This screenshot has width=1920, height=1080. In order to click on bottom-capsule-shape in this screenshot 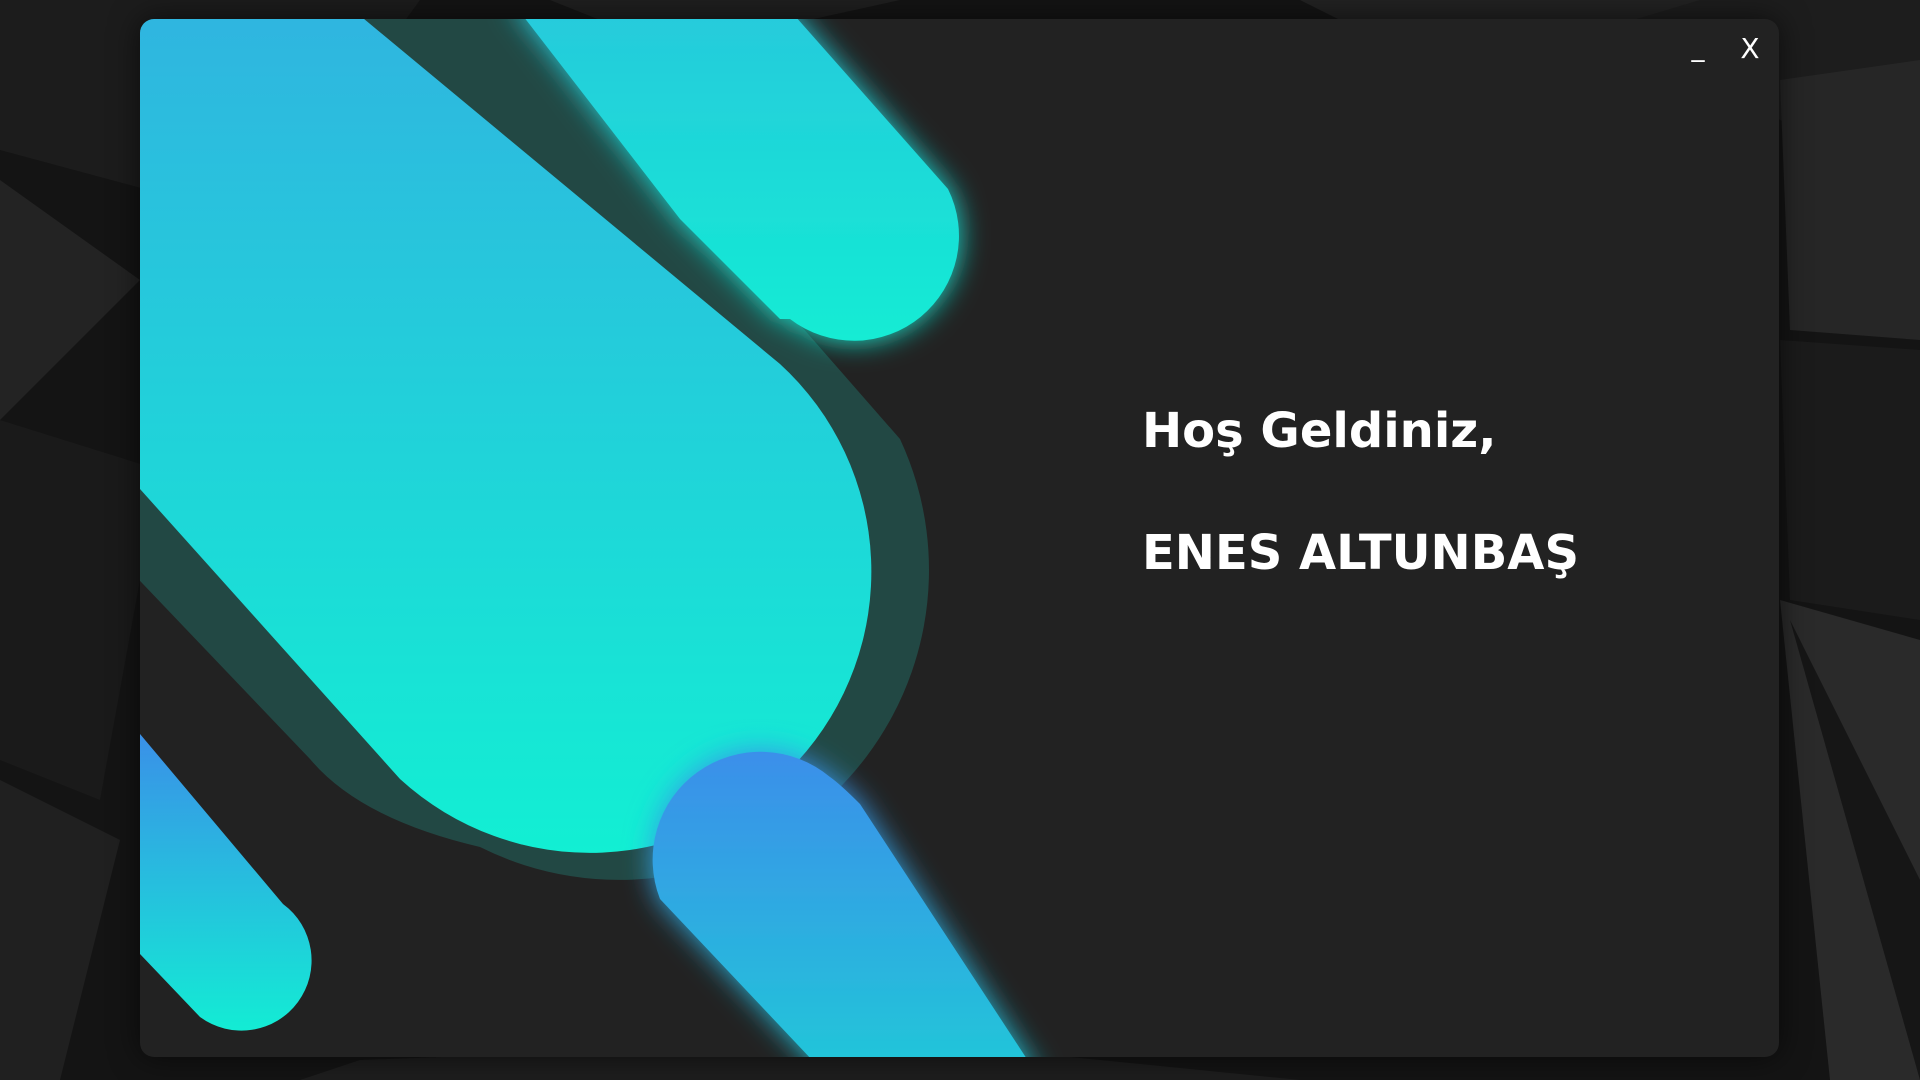, I will do `click(839, 904)`.